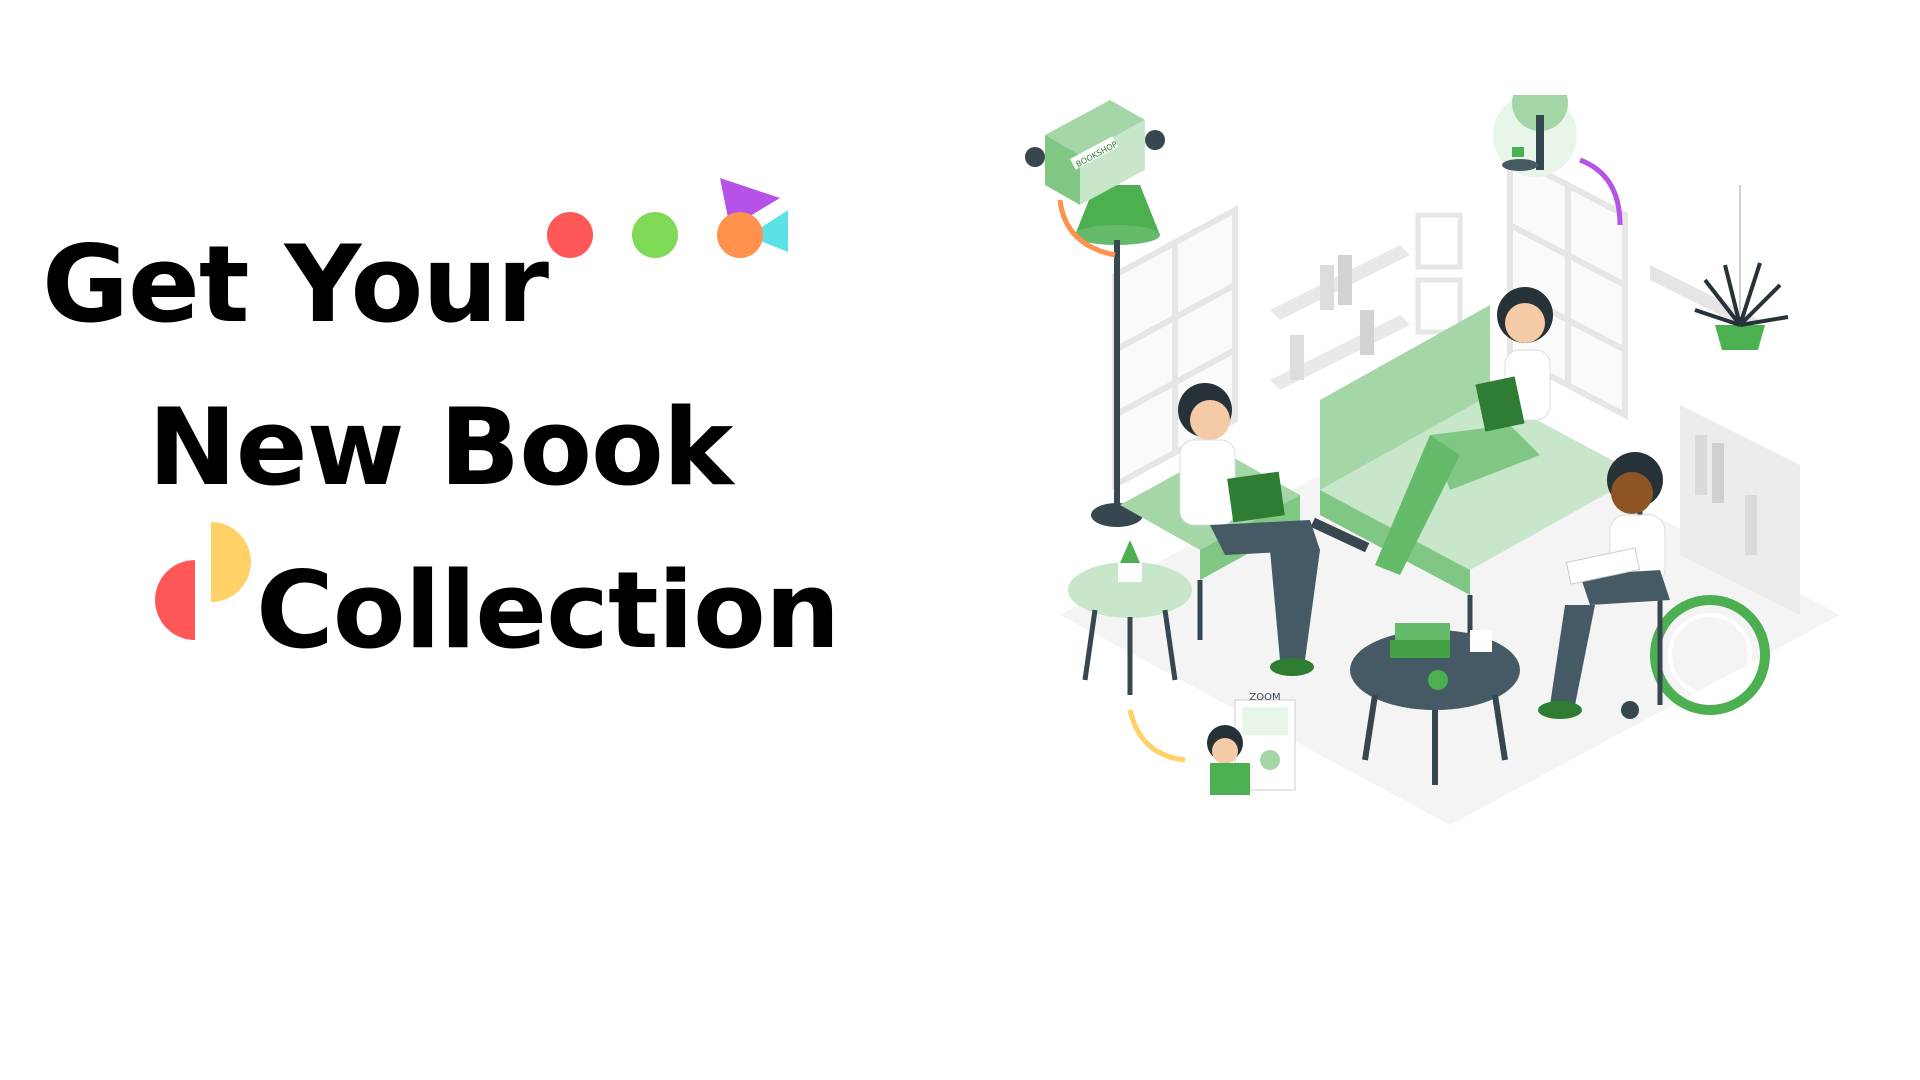 This screenshot has height=1080, width=1920. Describe the element at coordinates (655, 235) in the screenshot. I see `green-dot-icon` at that location.